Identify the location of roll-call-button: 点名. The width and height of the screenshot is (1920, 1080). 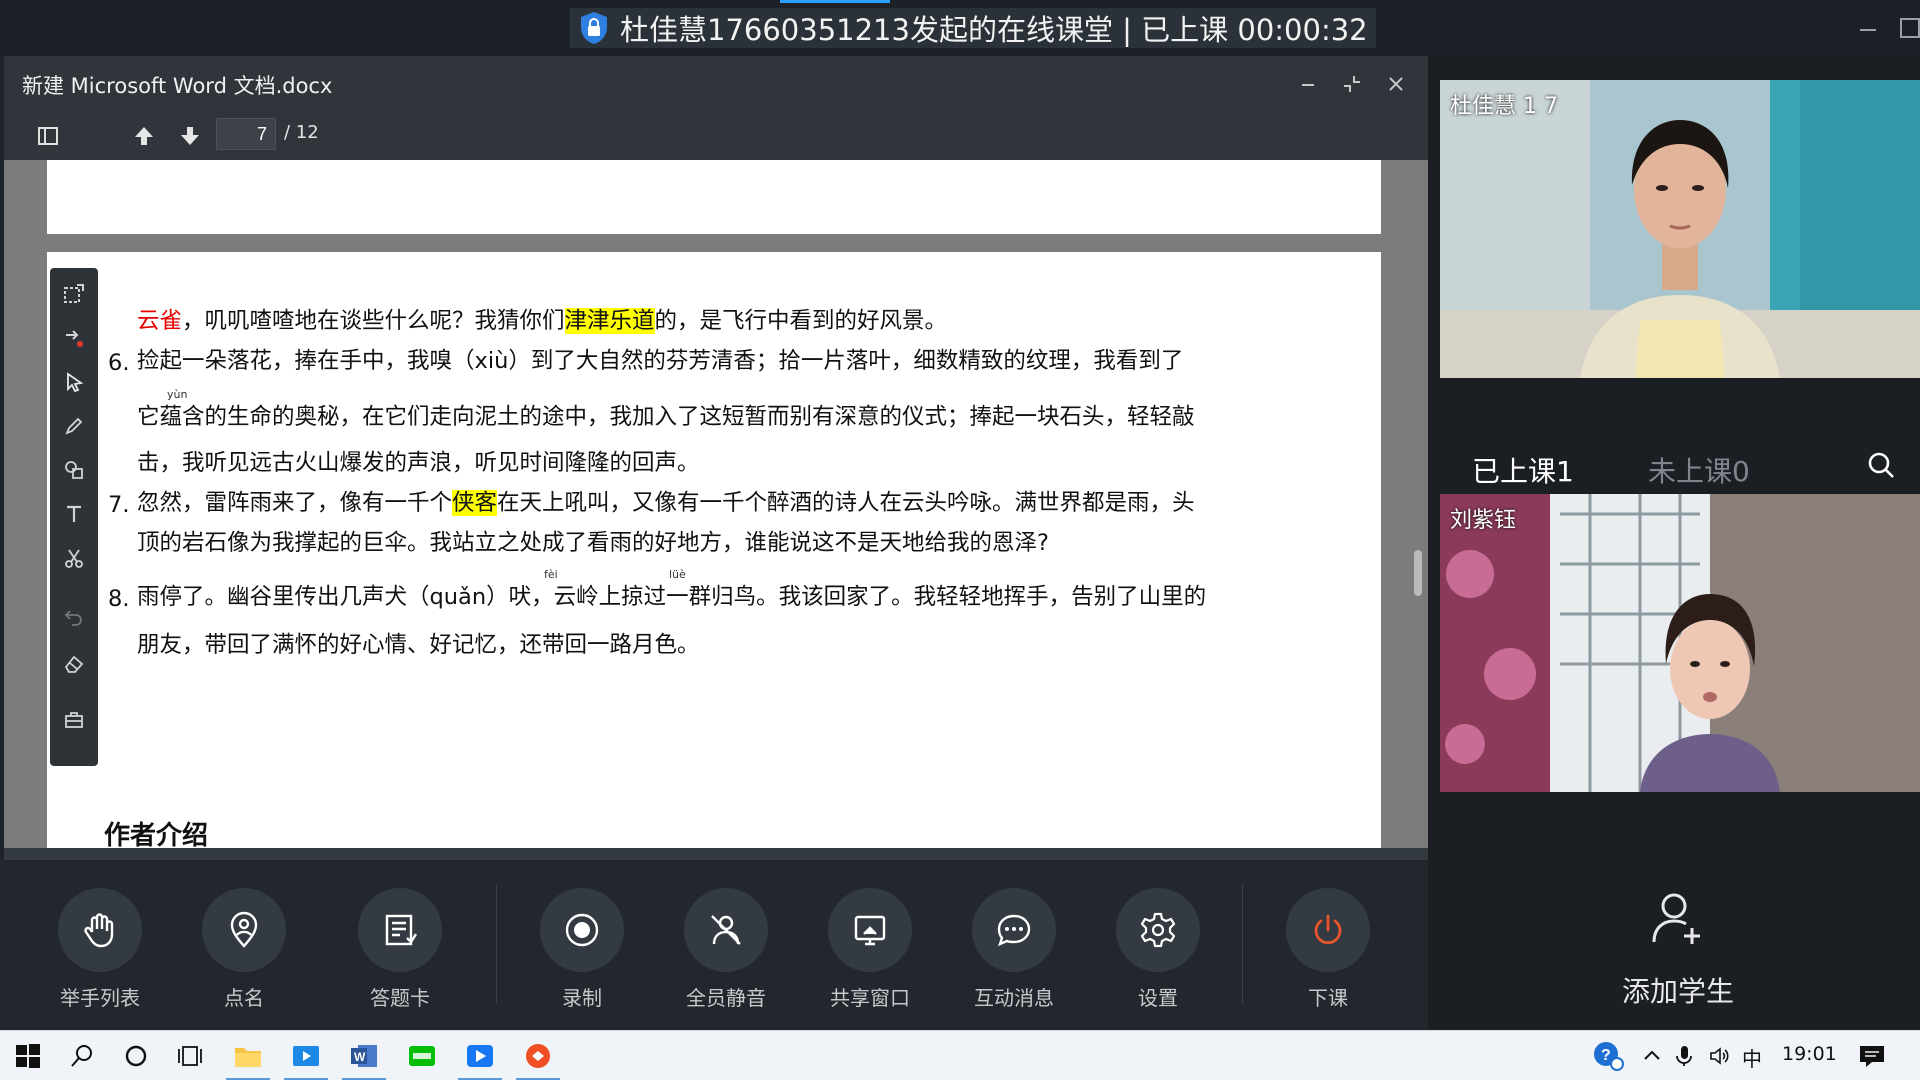
(244, 949).